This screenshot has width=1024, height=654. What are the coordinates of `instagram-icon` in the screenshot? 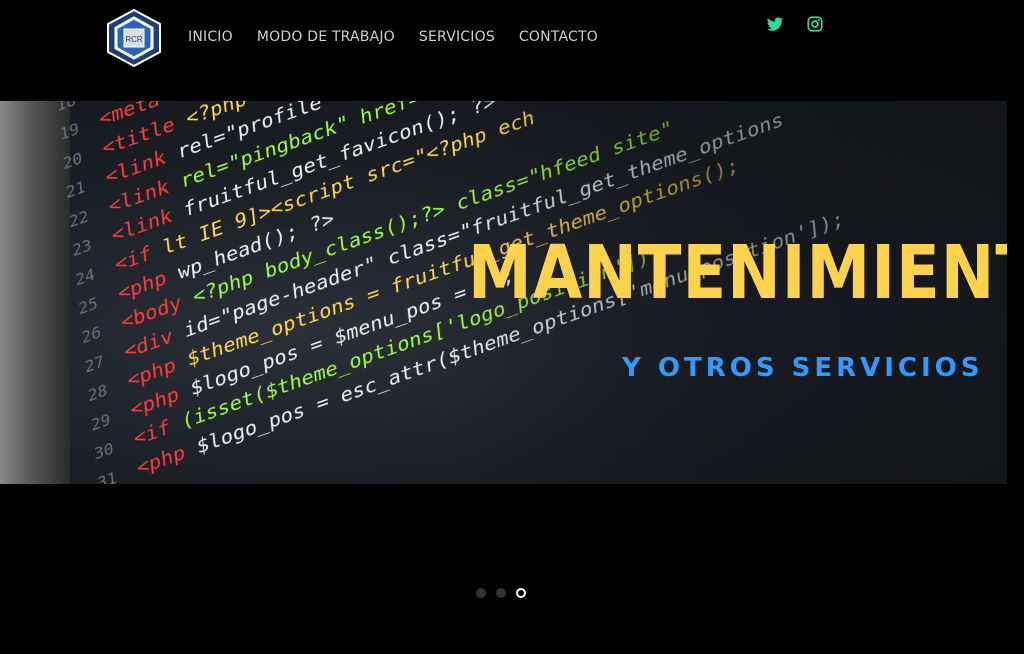 It's located at (815, 24).